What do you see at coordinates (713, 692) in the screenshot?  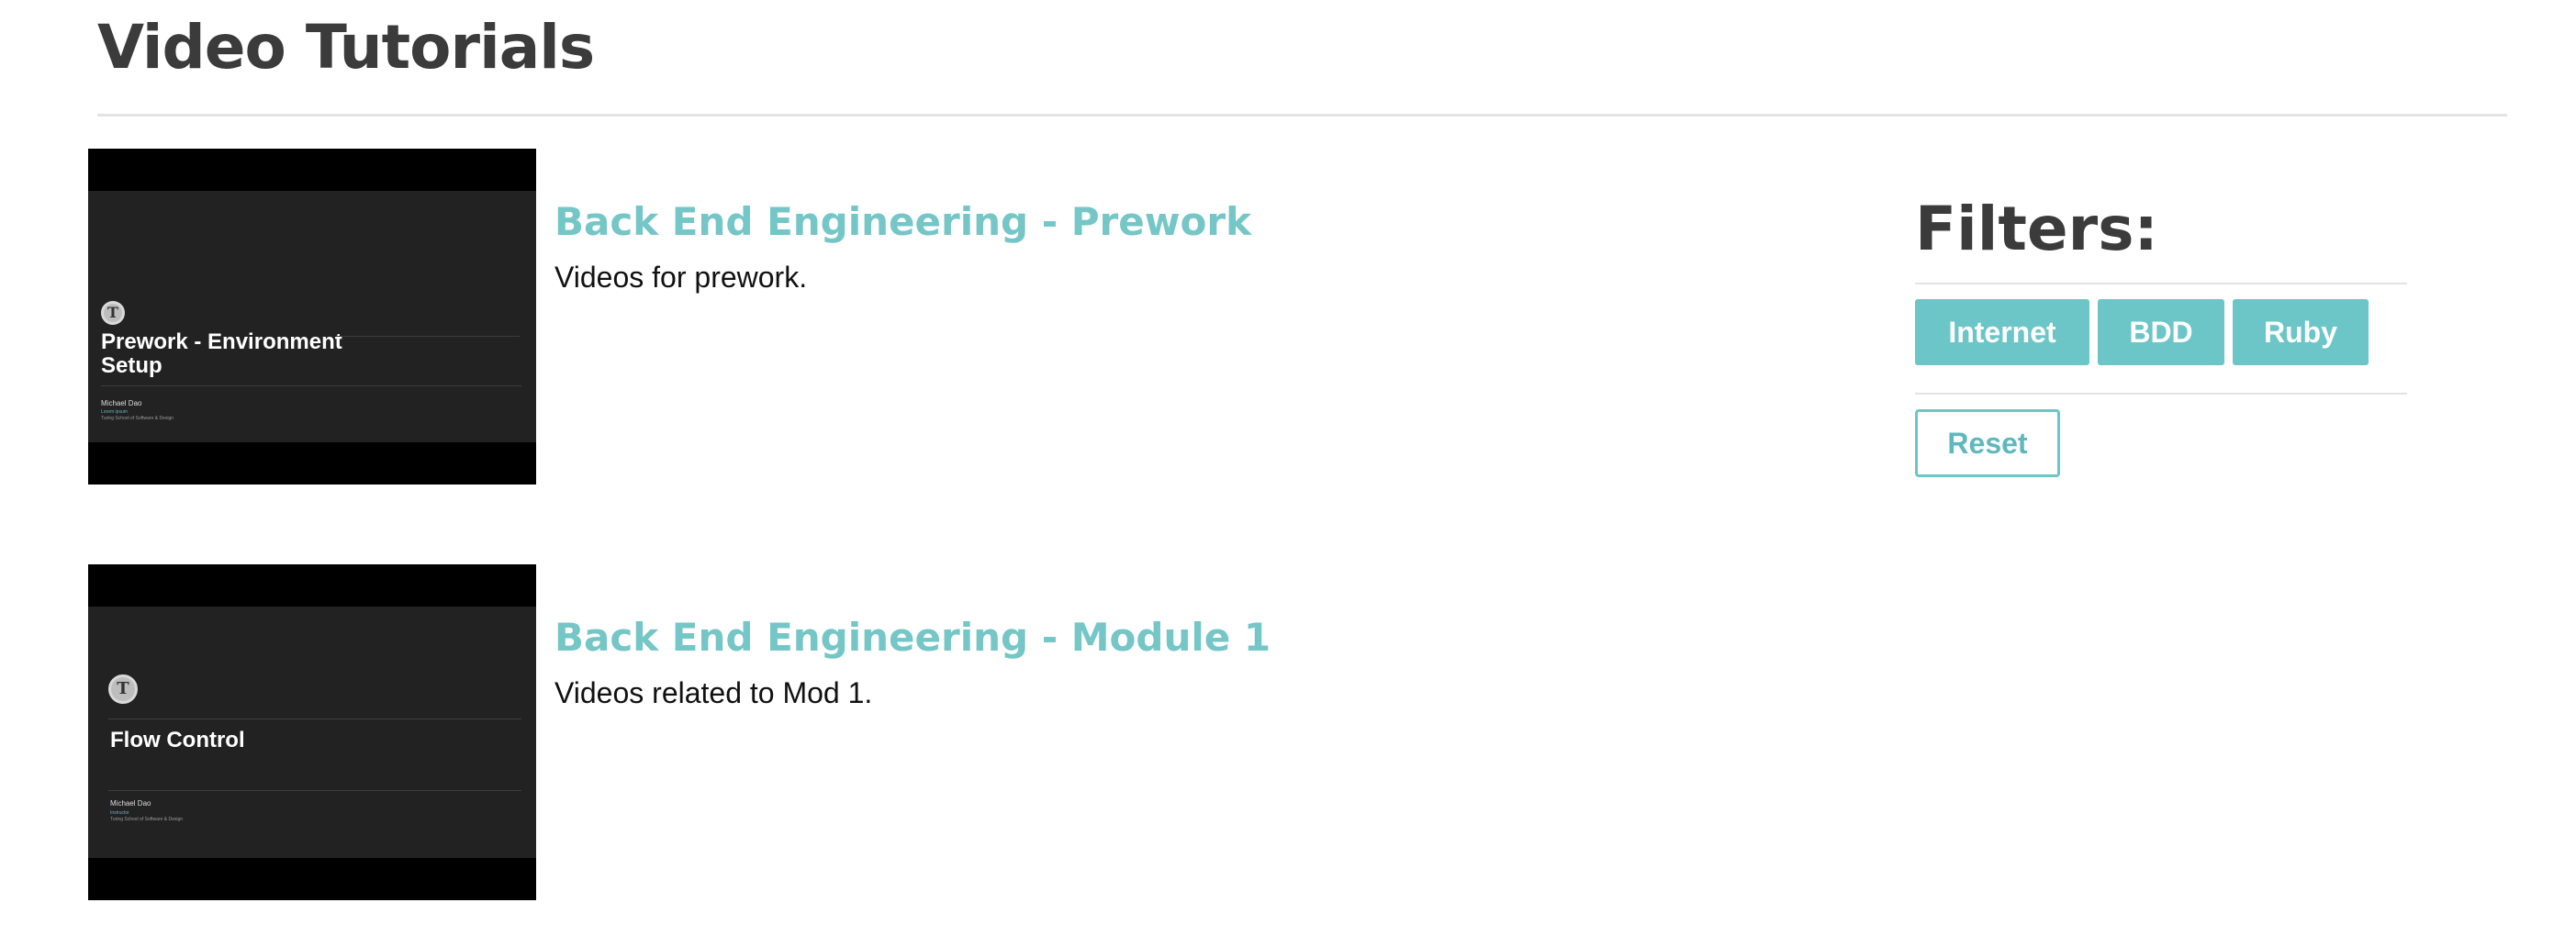 I see `video-description: Videos related to Mod 1.` at bounding box center [713, 692].